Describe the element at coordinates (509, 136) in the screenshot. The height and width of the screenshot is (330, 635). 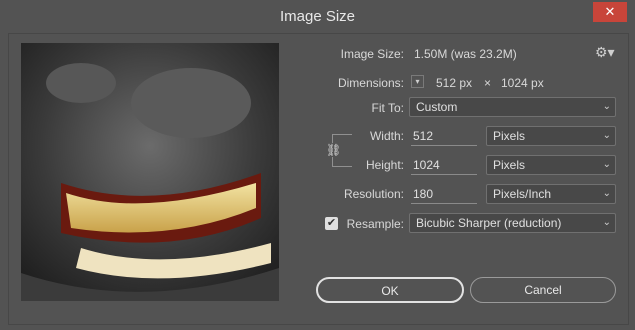
I see `width-unit-value: Pixels` at that location.